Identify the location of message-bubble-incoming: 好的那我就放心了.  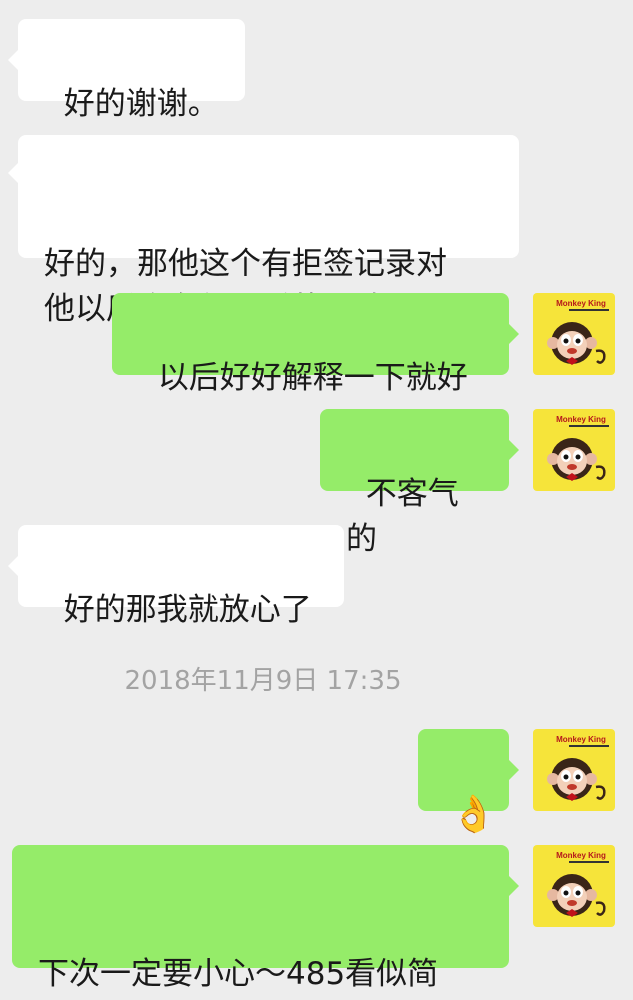
(181, 576).